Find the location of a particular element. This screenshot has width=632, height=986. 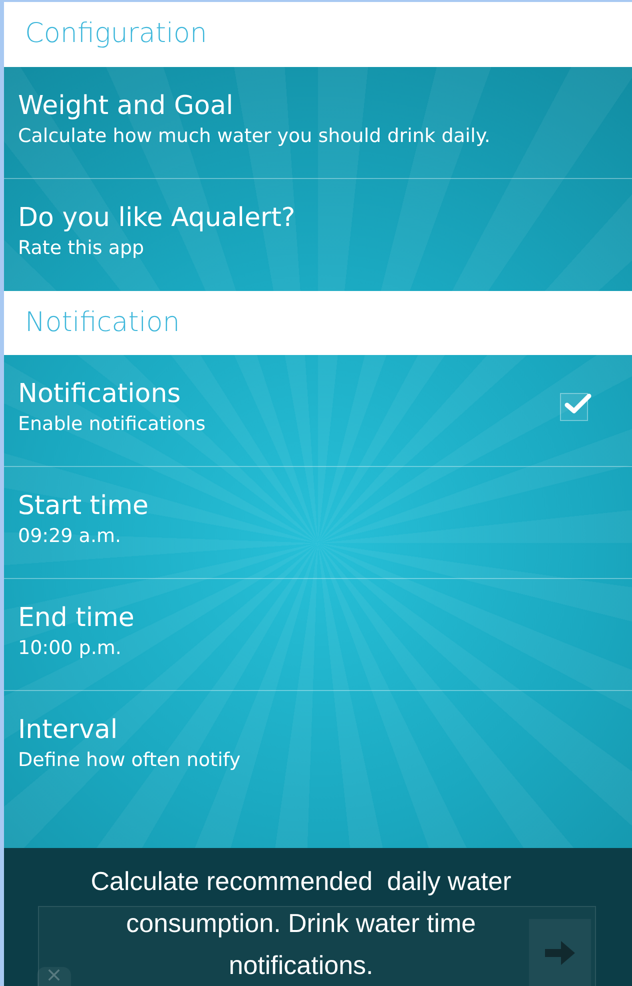

item-subtitle: 09:29 a.m. is located at coordinates (70, 536).